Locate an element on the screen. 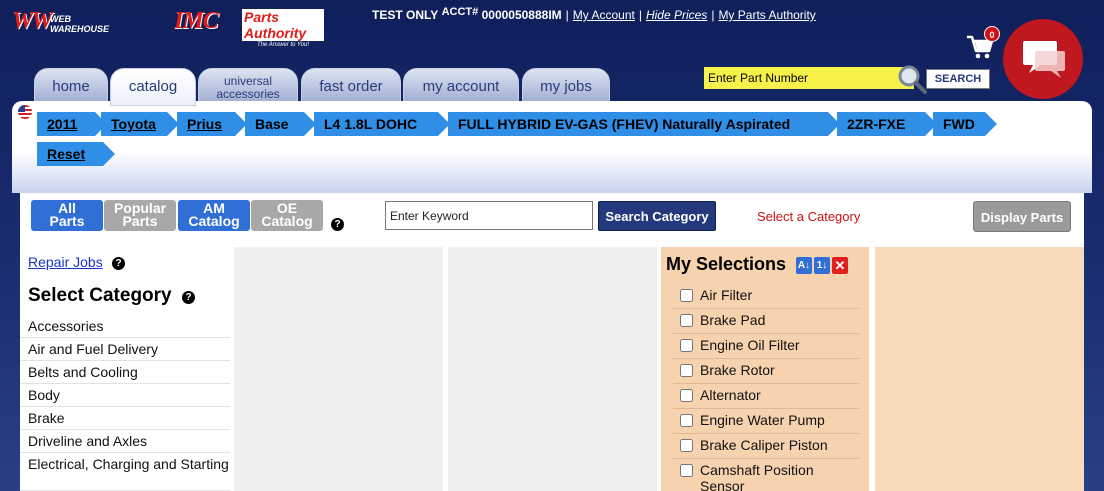 The height and width of the screenshot is (491, 1104). category-item: Air and Fuel Delivery is located at coordinates (125, 349).